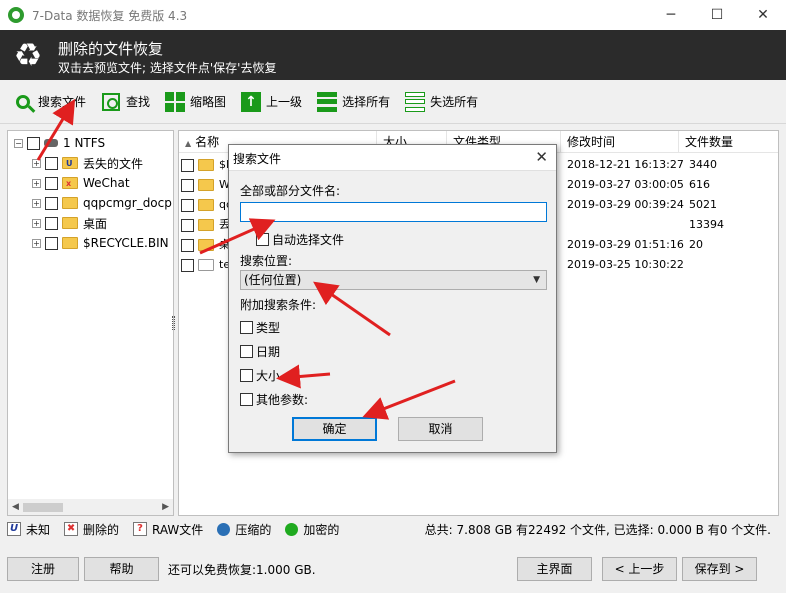 The image size is (786, 593). What do you see at coordinates (536, 280) in the screenshot?
I see `chevron-down-icon: ▼` at bounding box center [536, 280].